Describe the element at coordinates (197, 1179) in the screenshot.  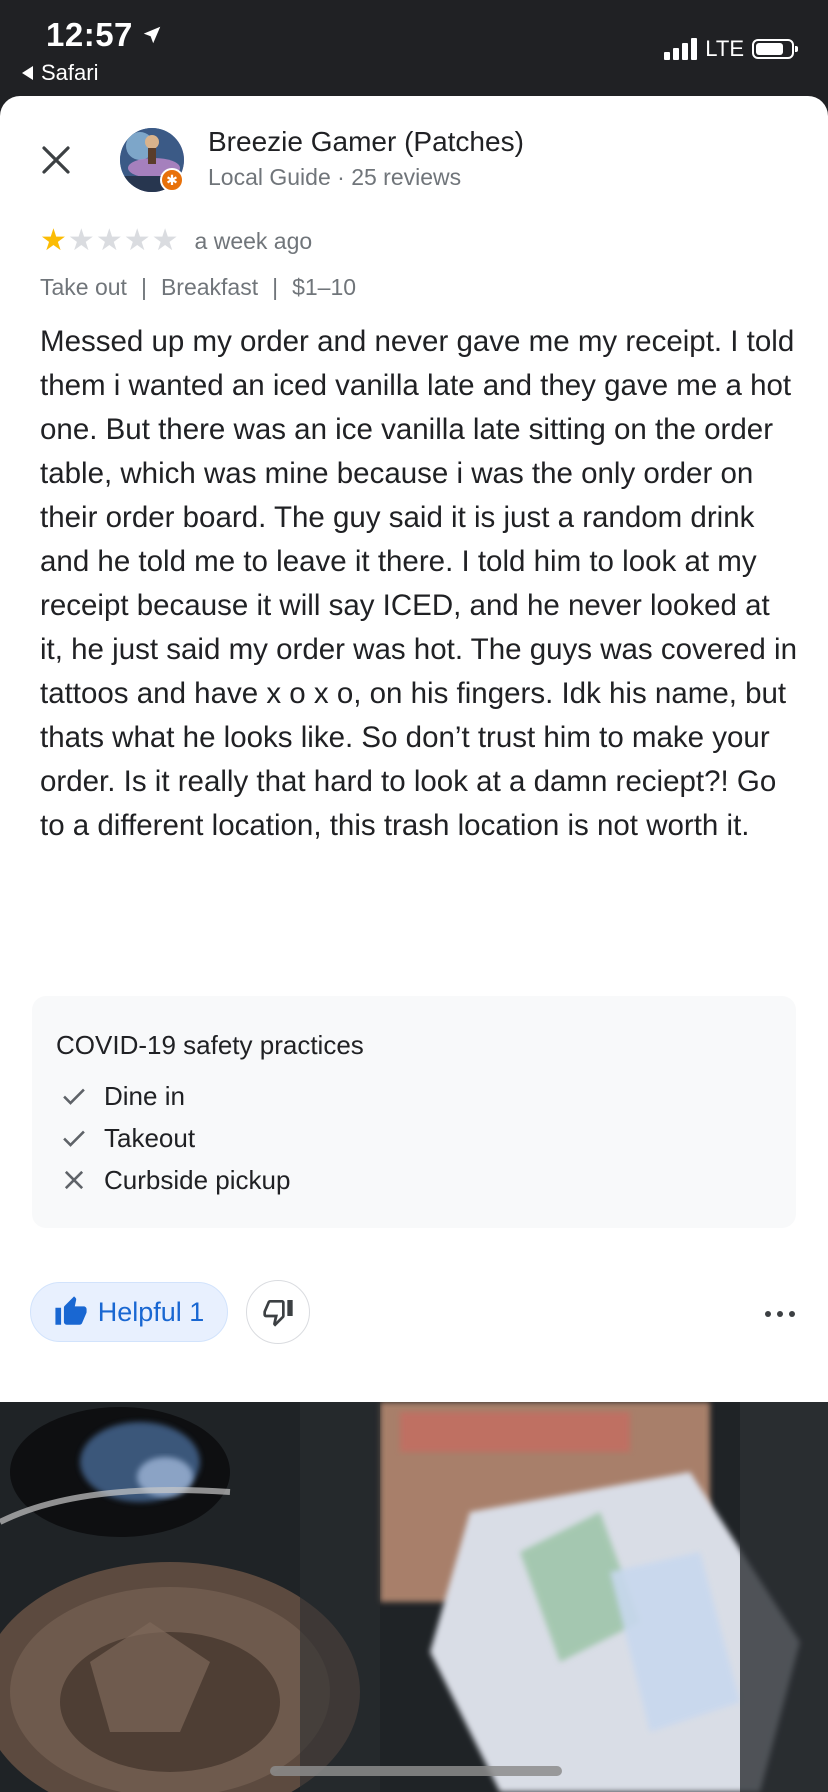
I see `covid-item-label: Curbside pickup` at that location.